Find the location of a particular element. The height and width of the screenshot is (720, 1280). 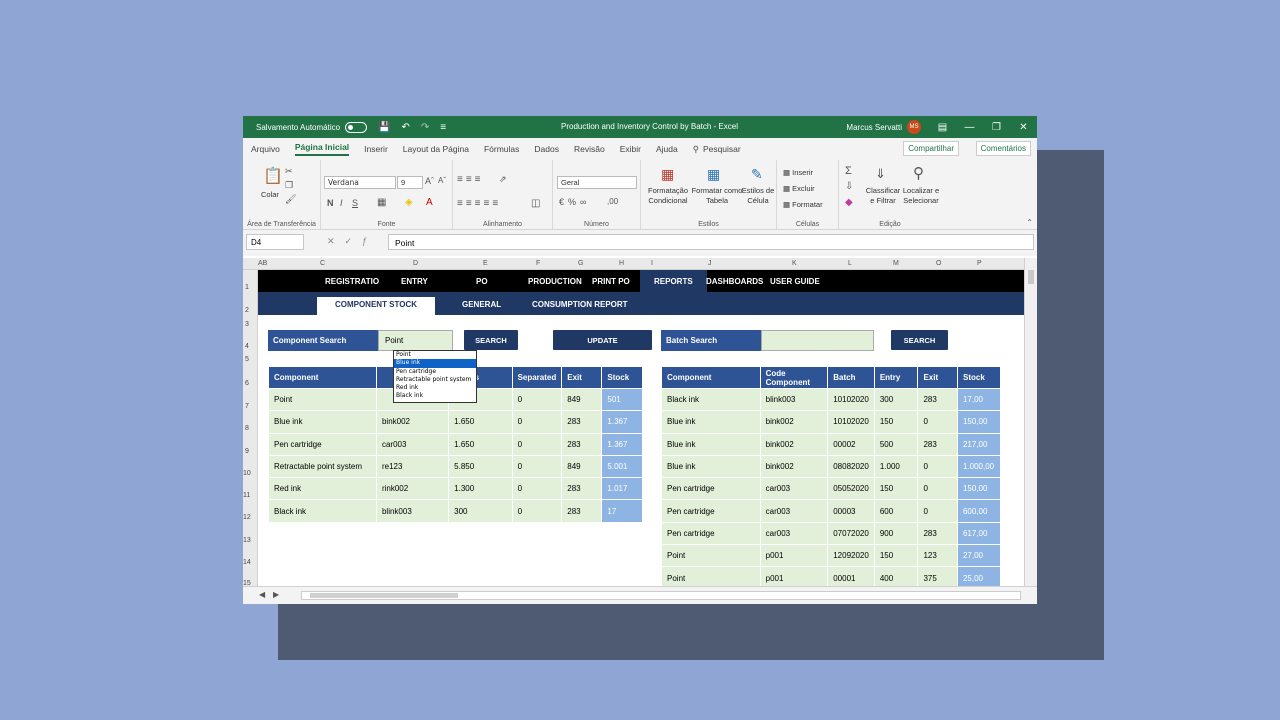

cell: bink002 is located at coordinates (794, 422).